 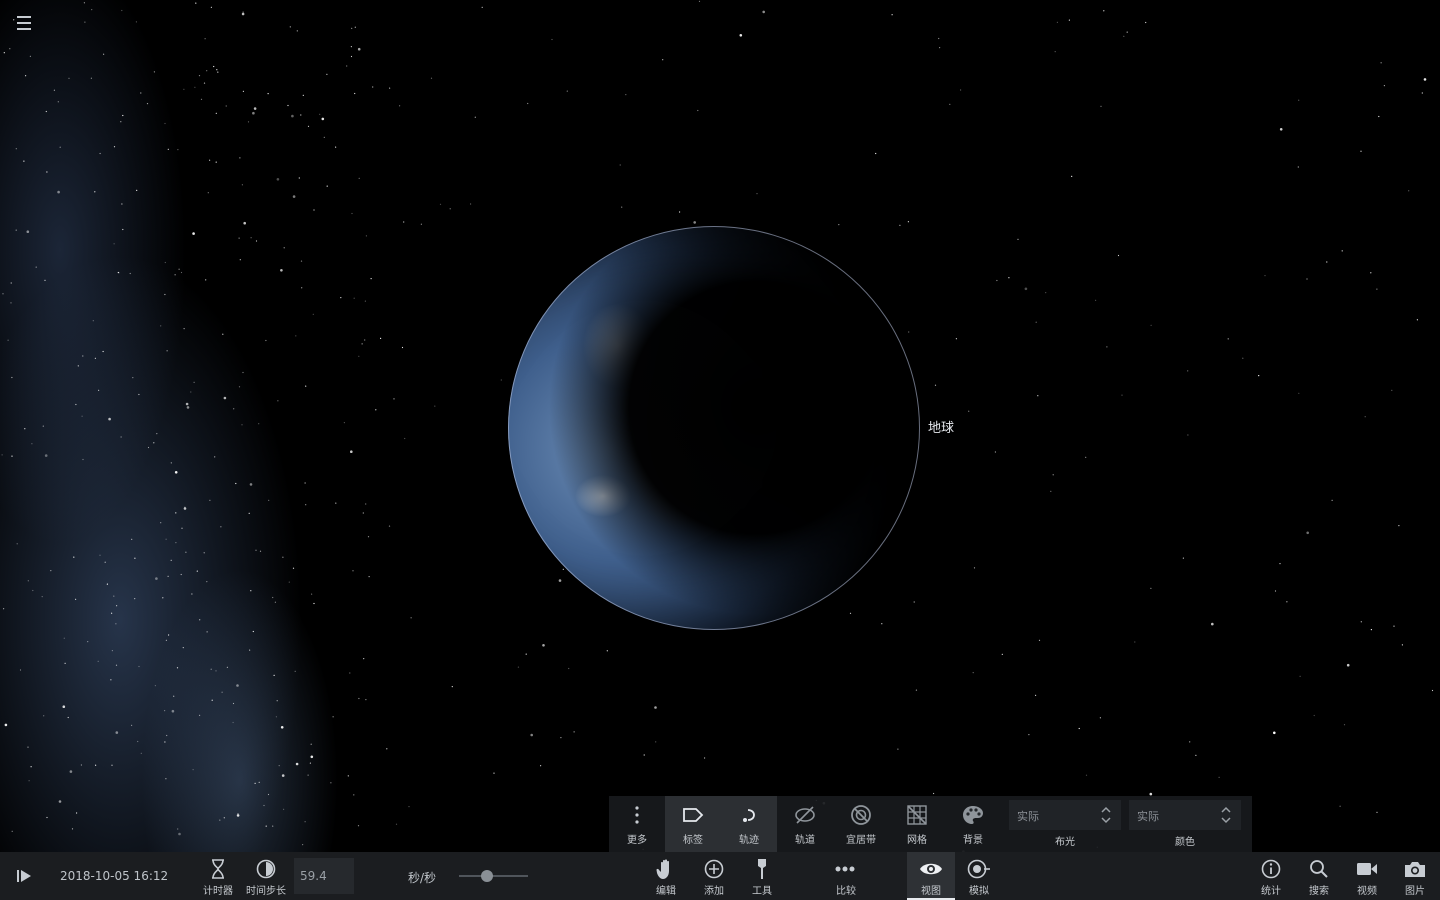 I want to click on more-button: 更多, so click(x=637, y=824).